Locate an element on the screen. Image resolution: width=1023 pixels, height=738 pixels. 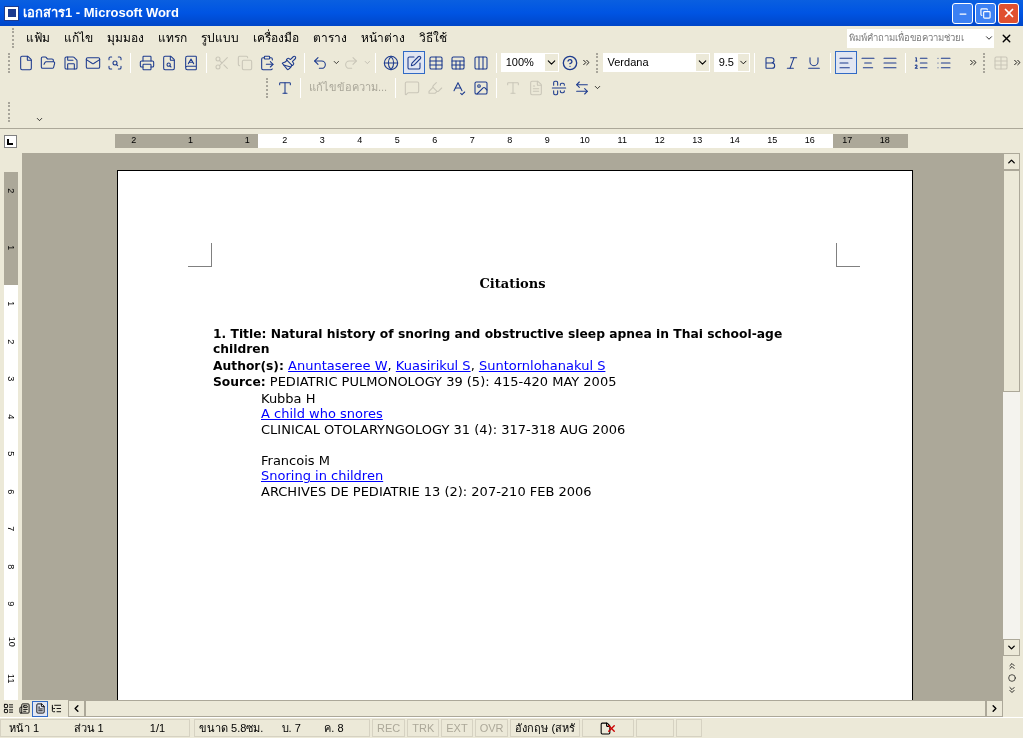
scroll-right-button is located at coordinates (994, 708).